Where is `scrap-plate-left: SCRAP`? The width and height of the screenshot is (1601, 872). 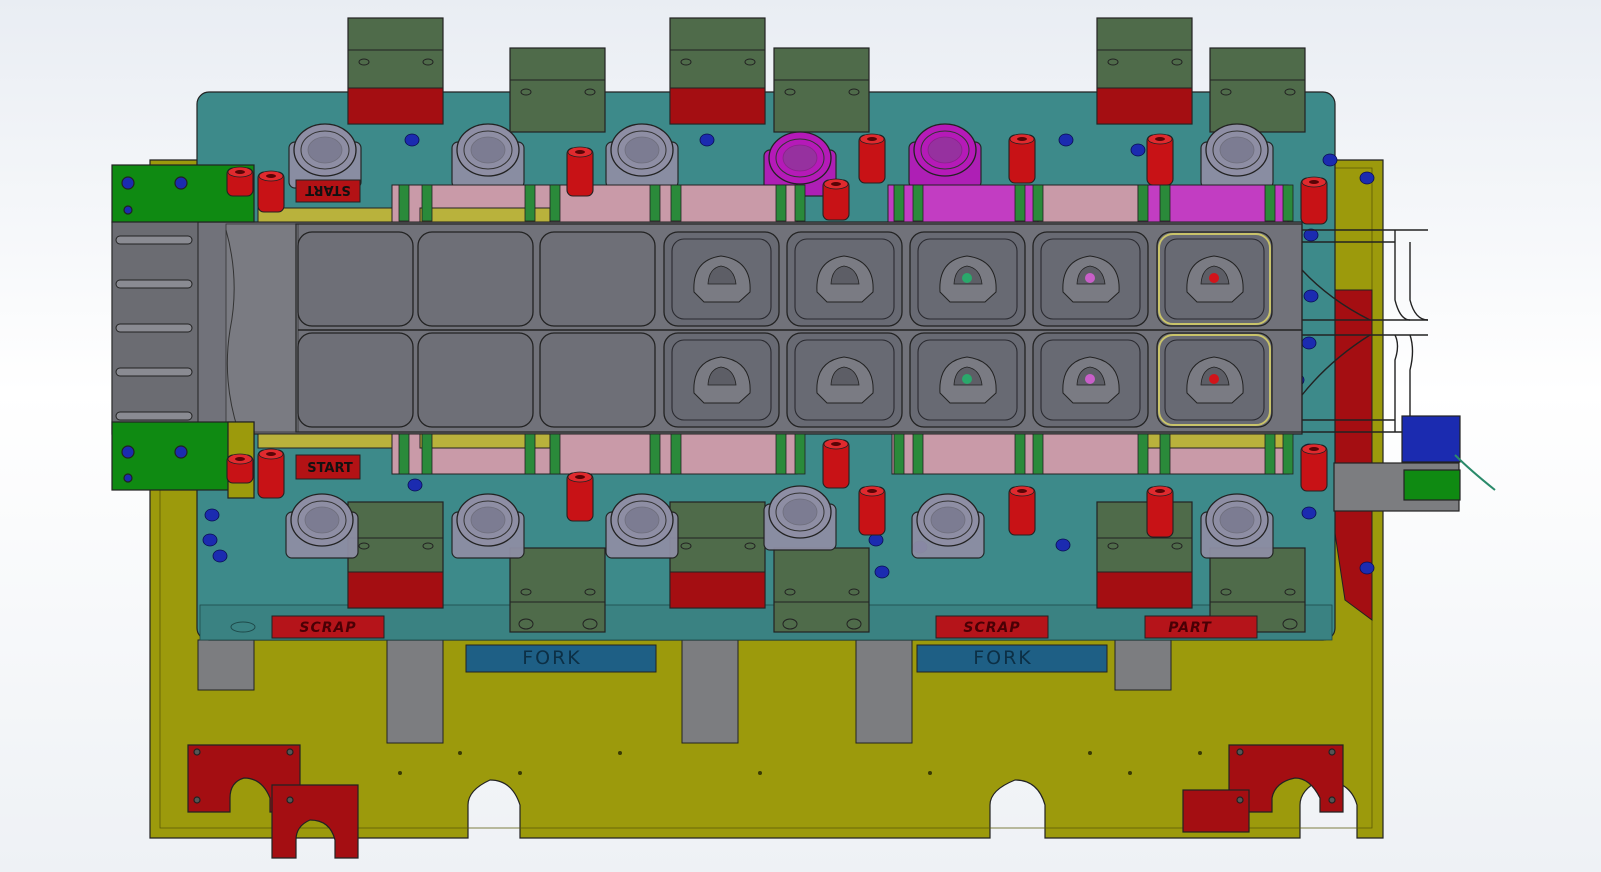 scrap-plate-left: SCRAP is located at coordinates (328, 627).